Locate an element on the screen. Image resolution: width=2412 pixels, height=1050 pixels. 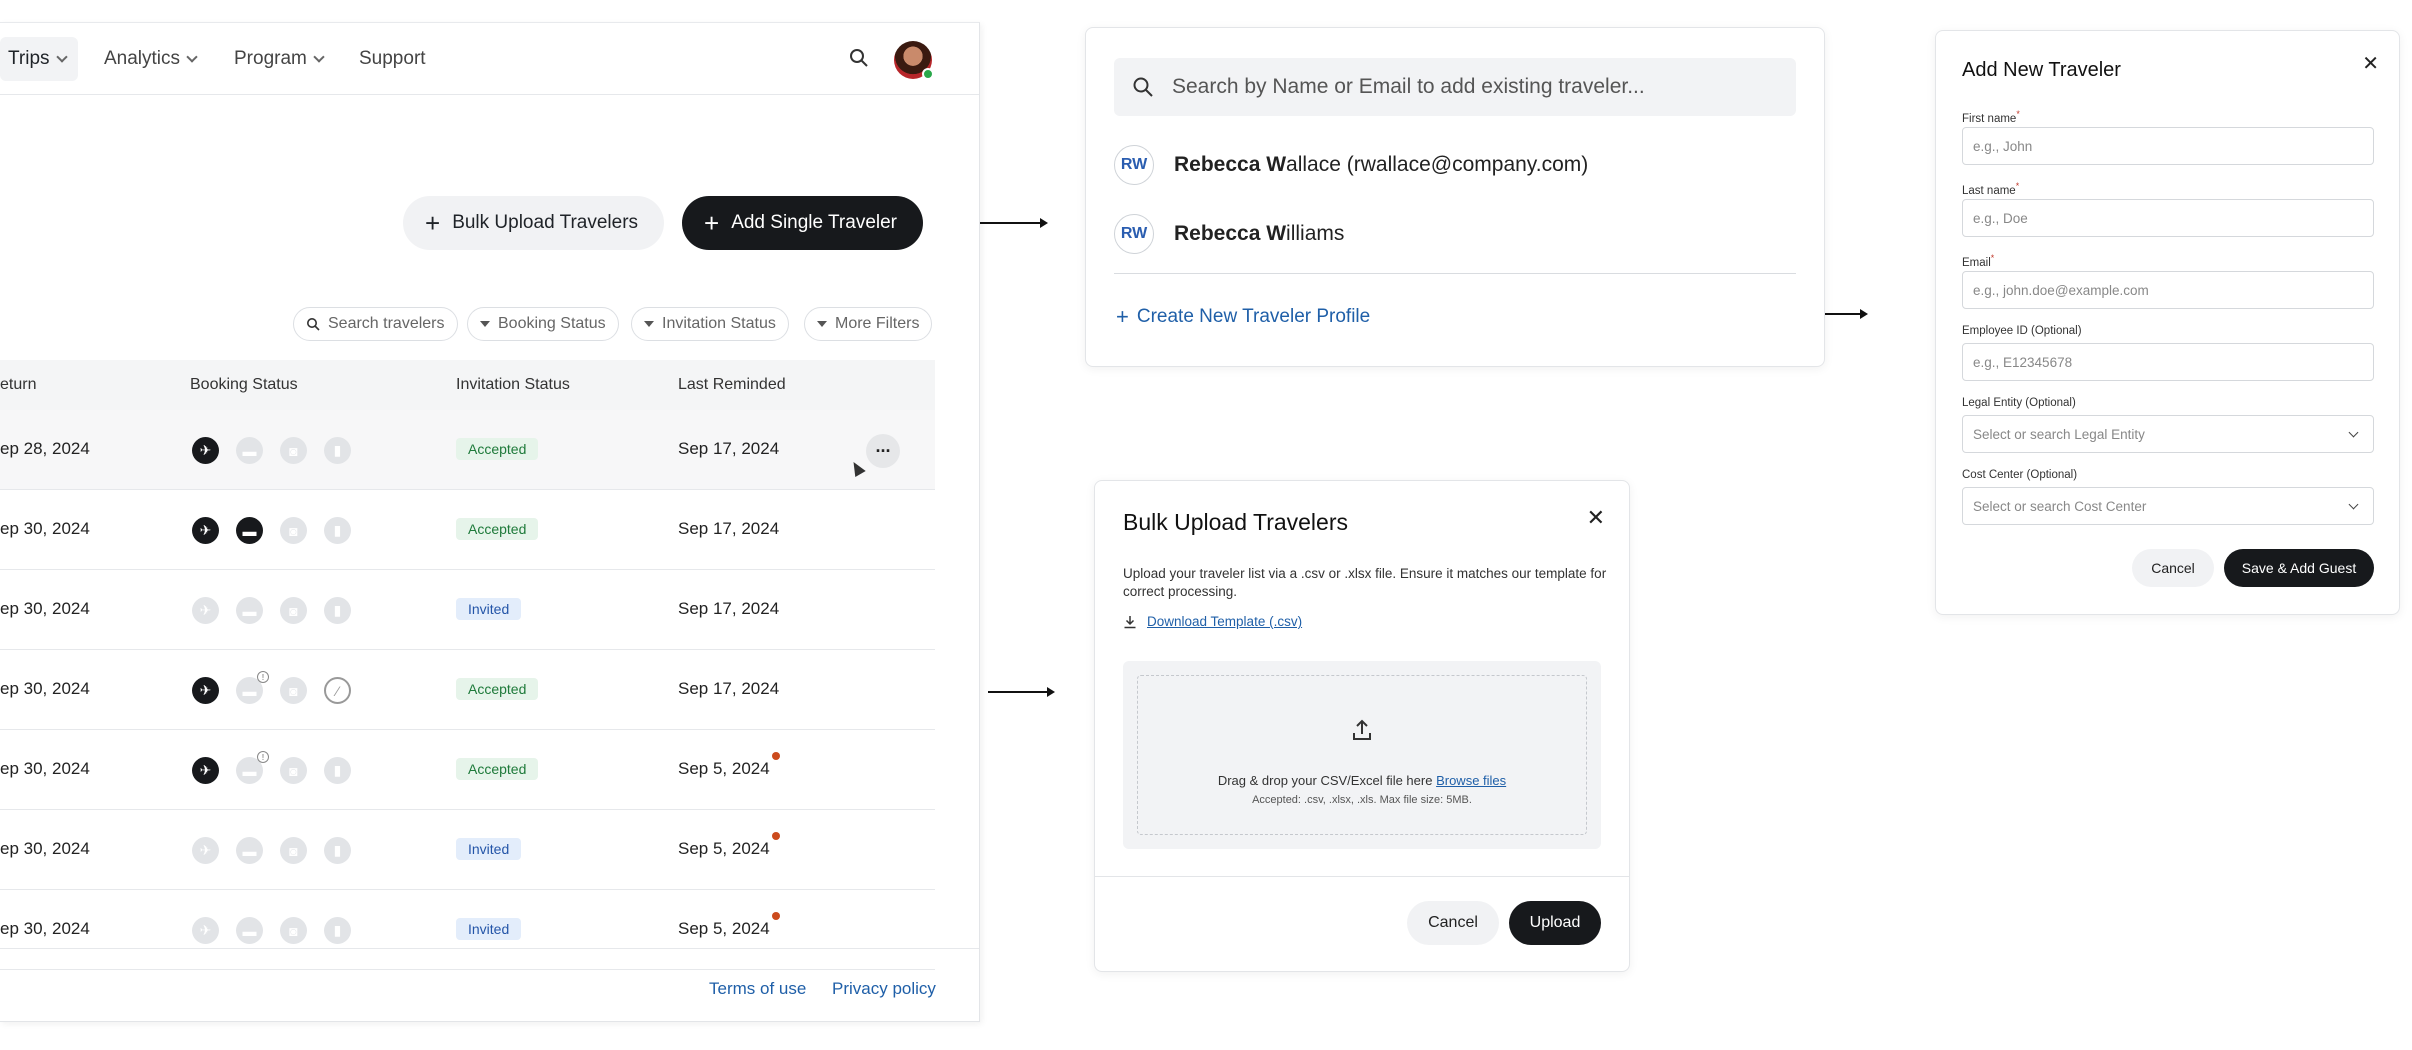
initials-avatar: RW is located at coordinates (1134, 165).